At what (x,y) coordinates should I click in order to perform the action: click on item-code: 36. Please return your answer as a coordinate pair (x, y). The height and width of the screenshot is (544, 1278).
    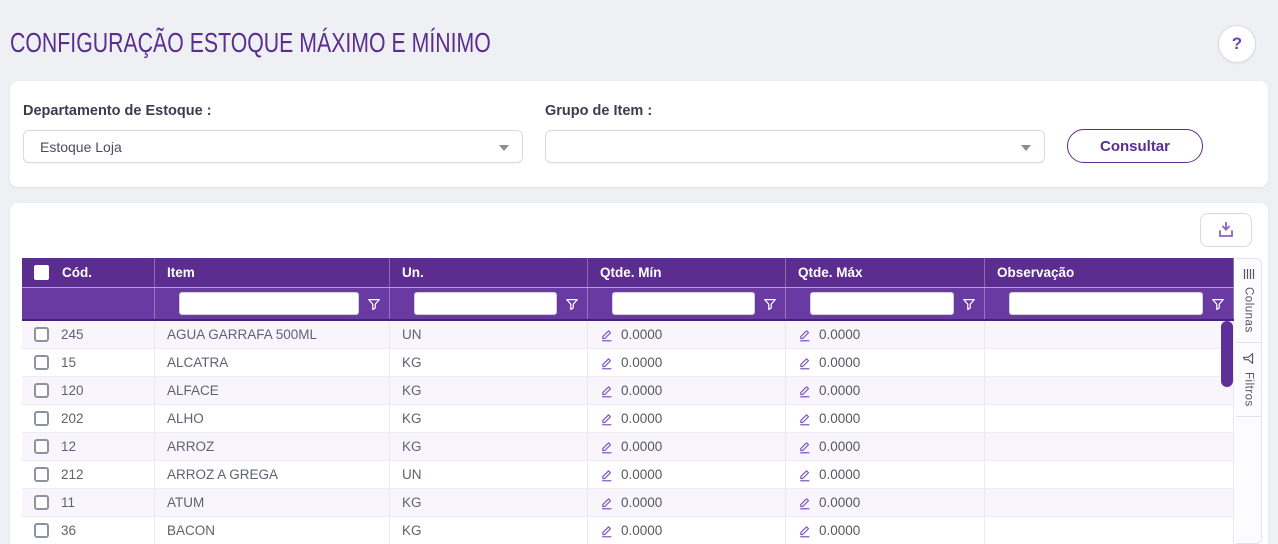
    Looking at the image, I should click on (69, 530).